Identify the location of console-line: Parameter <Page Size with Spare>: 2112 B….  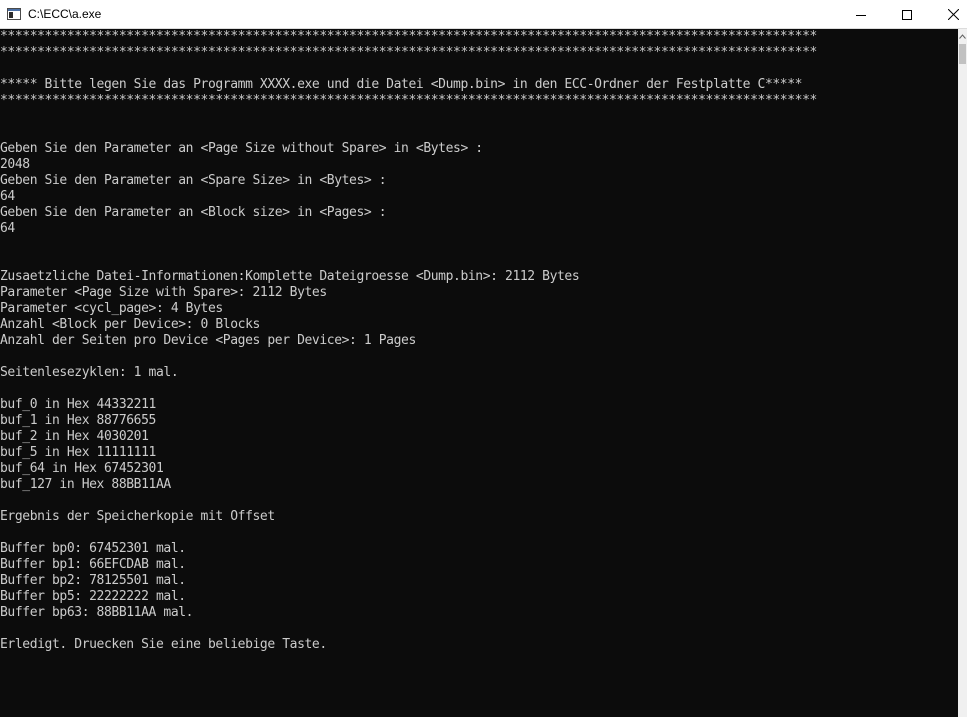
(163, 292).